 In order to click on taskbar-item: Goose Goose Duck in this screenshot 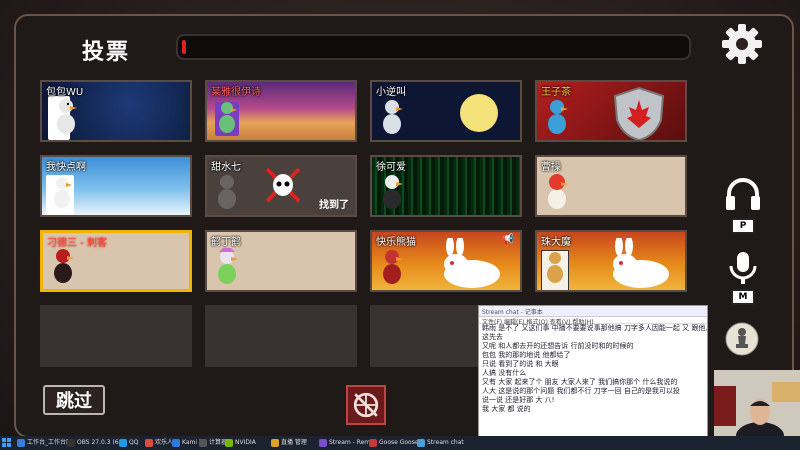, I will do `click(395, 443)`.